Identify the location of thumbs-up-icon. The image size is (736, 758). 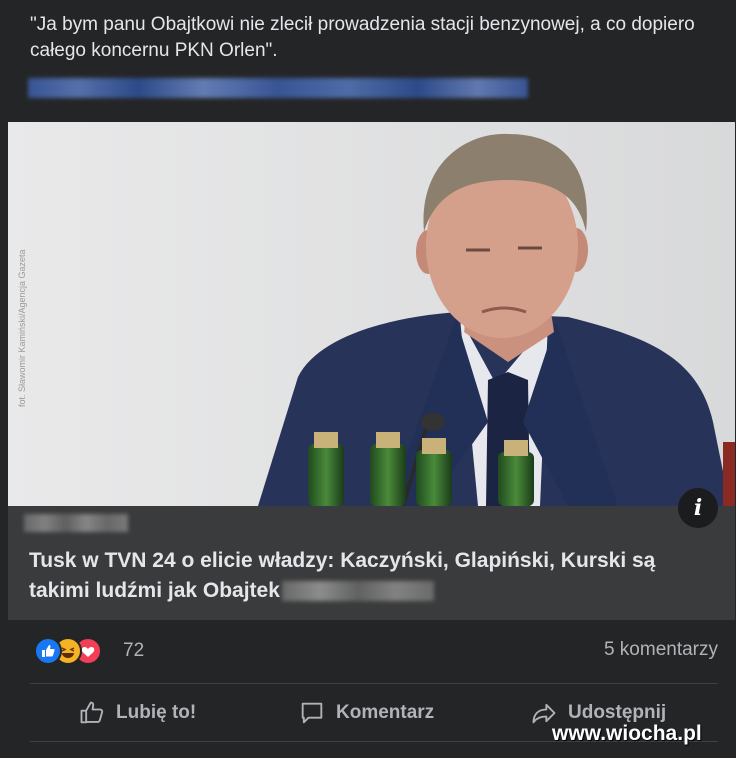
(92, 712).